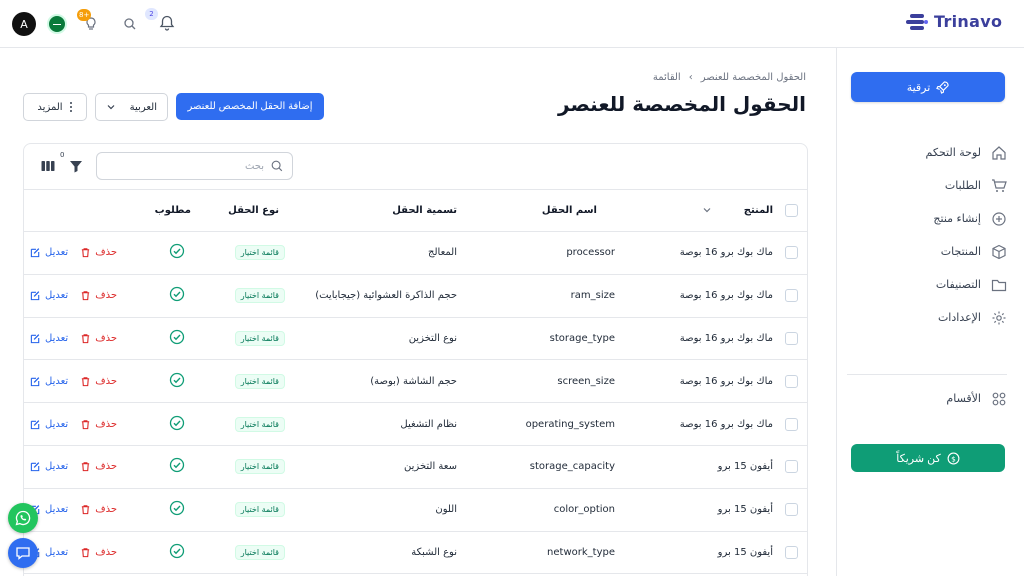  What do you see at coordinates (999, 317) in the screenshot?
I see `gear-icon` at bounding box center [999, 317].